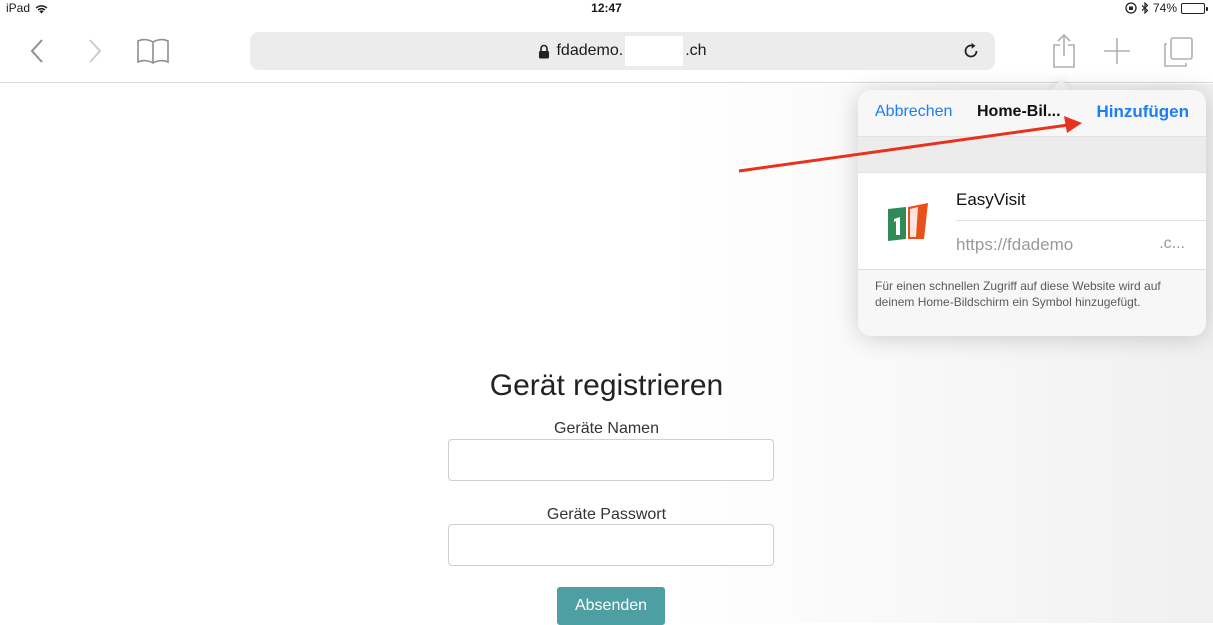 This screenshot has width=1213, height=625. Describe the element at coordinates (606, 428) in the screenshot. I see `device-name-label: Geräte Namen` at that location.